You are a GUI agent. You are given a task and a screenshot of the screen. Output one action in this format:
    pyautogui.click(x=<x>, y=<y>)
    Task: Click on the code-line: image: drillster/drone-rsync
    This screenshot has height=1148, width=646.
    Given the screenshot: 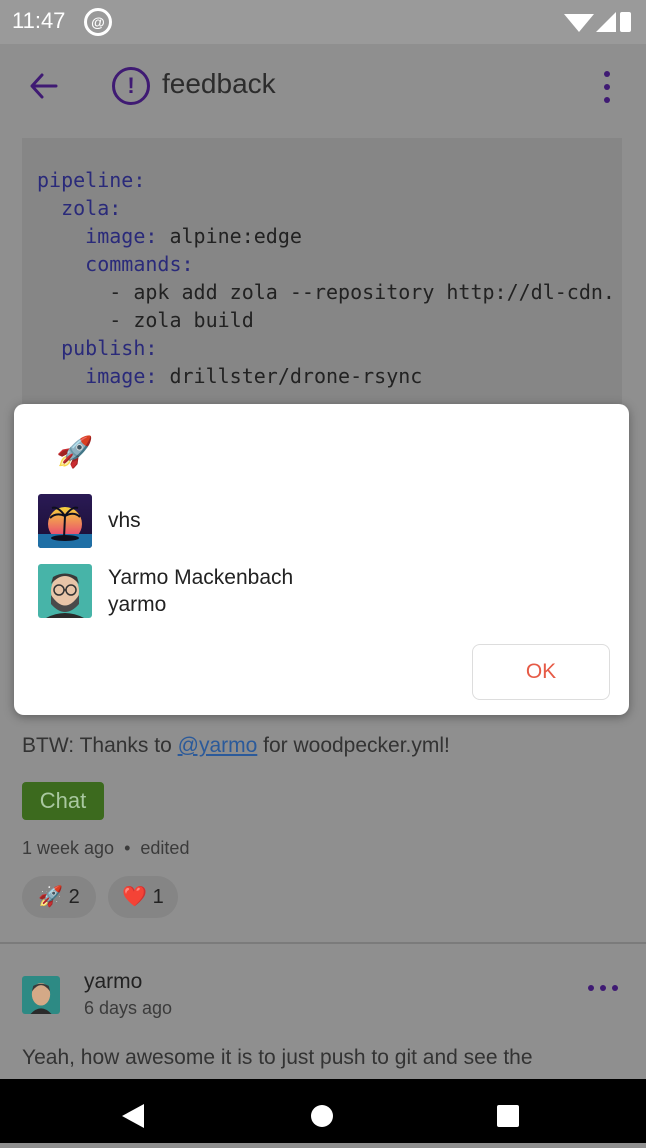 What is the action you would take?
    pyautogui.click(x=254, y=376)
    